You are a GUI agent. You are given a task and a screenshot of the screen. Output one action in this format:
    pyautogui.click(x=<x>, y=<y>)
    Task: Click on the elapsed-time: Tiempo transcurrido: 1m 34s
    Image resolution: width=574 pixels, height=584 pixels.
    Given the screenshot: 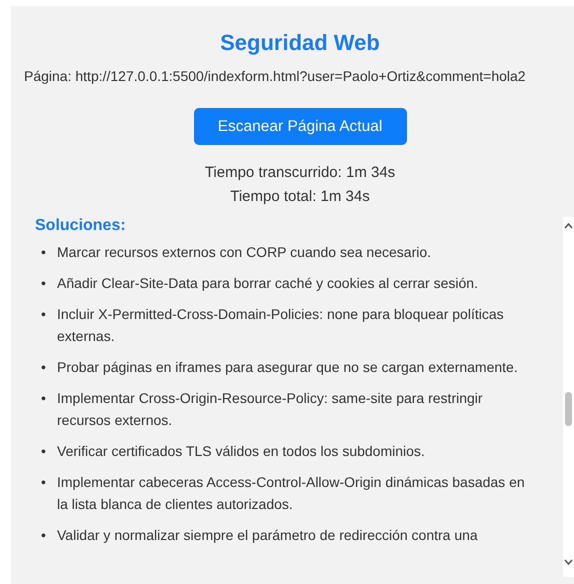 What is the action you would take?
    pyautogui.click(x=300, y=173)
    